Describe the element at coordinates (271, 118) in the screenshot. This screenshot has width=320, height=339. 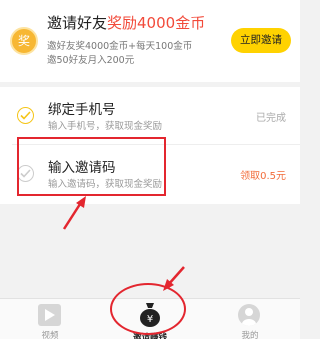
I see `task-status: 已完成` at that location.